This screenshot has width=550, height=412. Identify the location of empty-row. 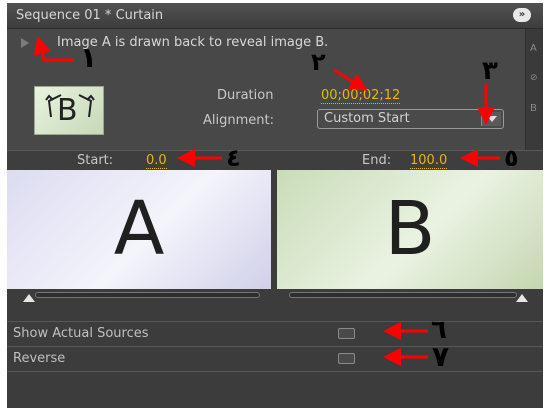
(275, 389).